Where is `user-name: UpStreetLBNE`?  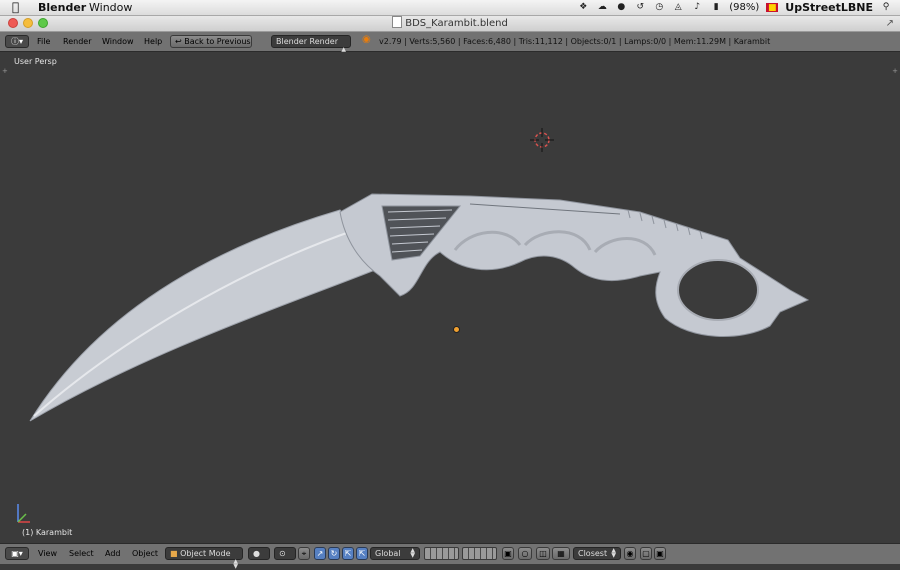 user-name: UpStreetLBNE is located at coordinates (829, 7).